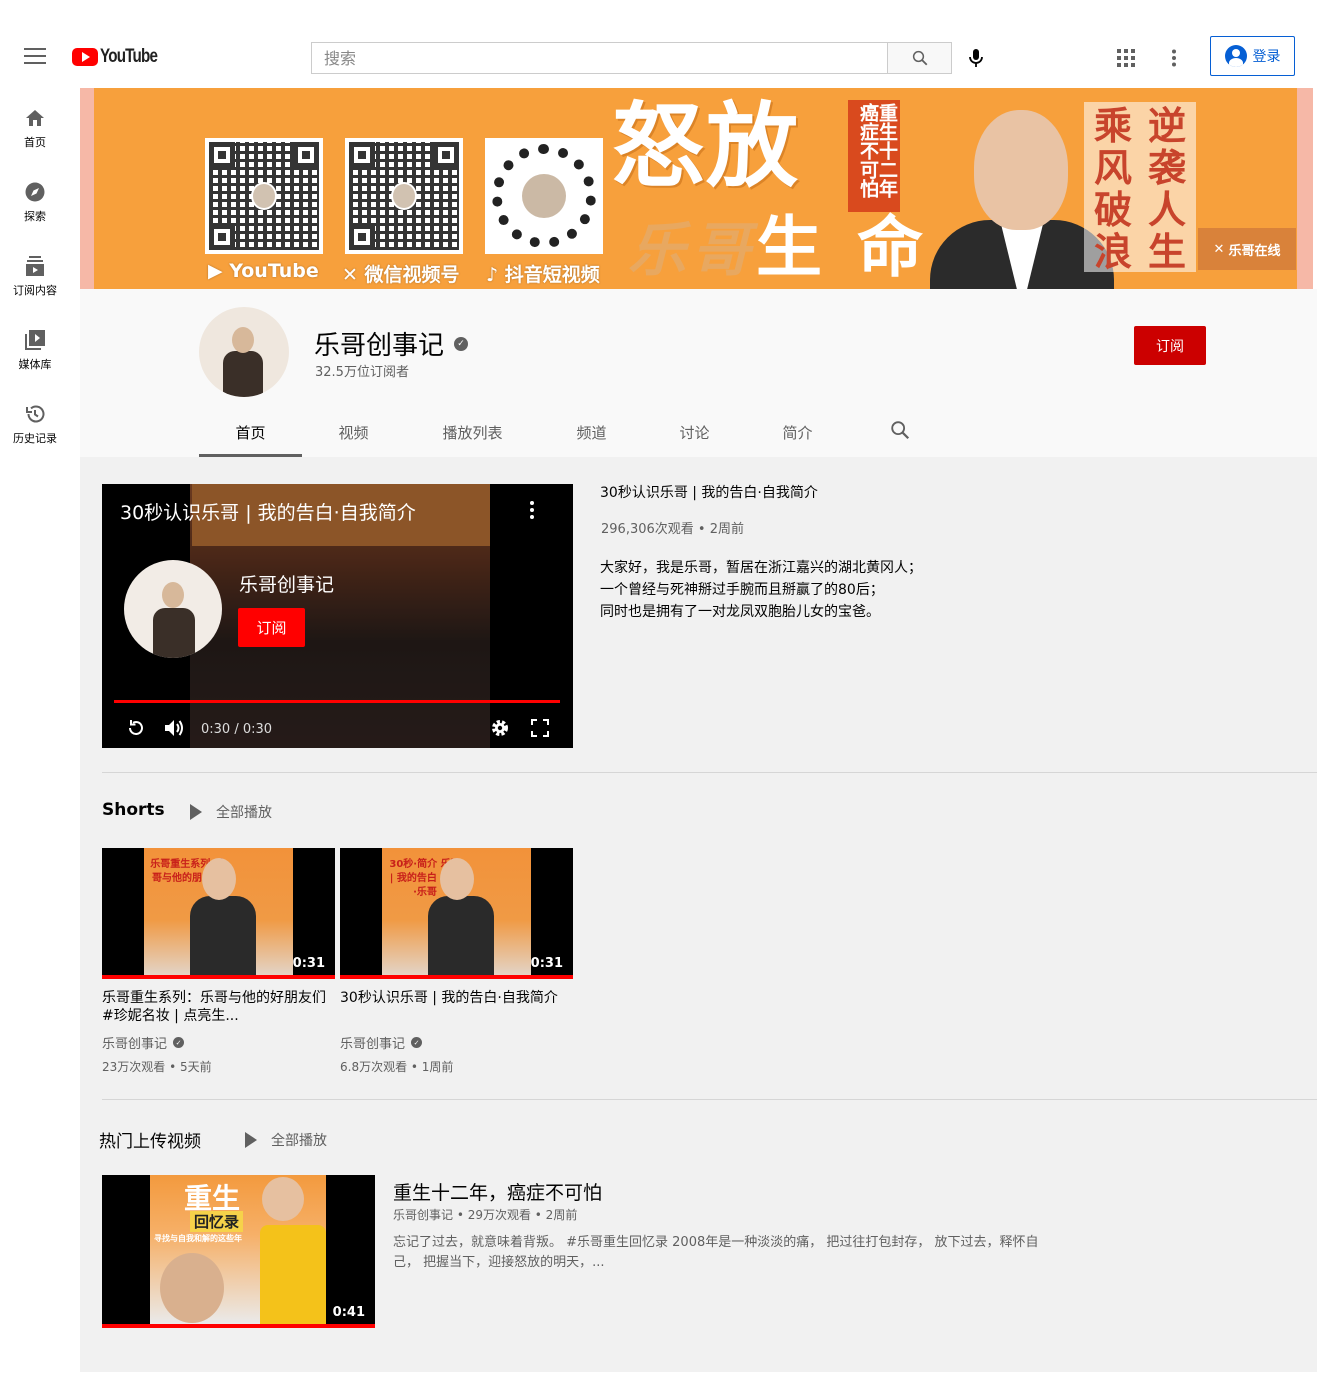 The image size is (1317, 1374). I want to click on popular-play-all: 全部播放, so click(286, 1140).